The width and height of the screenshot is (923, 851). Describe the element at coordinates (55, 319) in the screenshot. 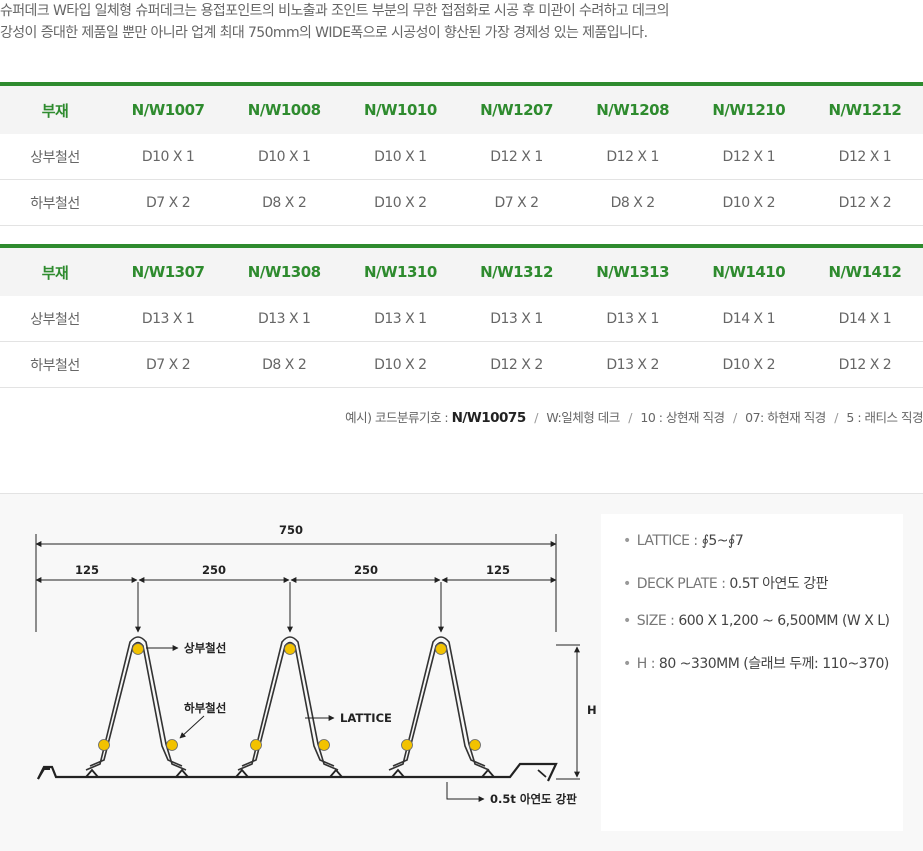

I see `row-label: 상부철선` at that location.